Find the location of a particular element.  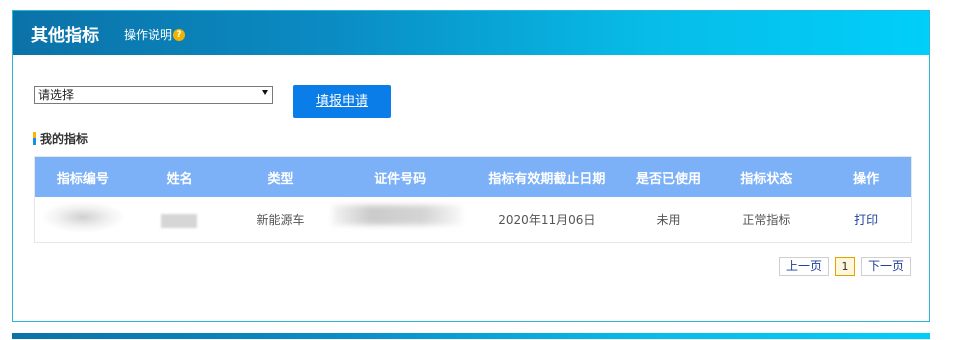

print-link: 打印 is located at coordinates (866, 219).